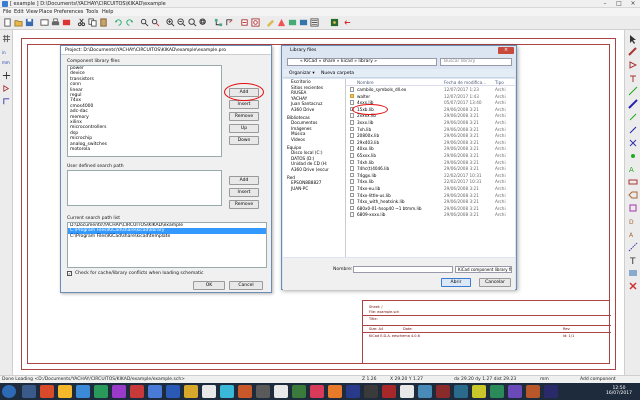 The image size is (640, 400). Describe the element at coordinates (66, 22) in the screenshot. I see `plot-icon` at that location.